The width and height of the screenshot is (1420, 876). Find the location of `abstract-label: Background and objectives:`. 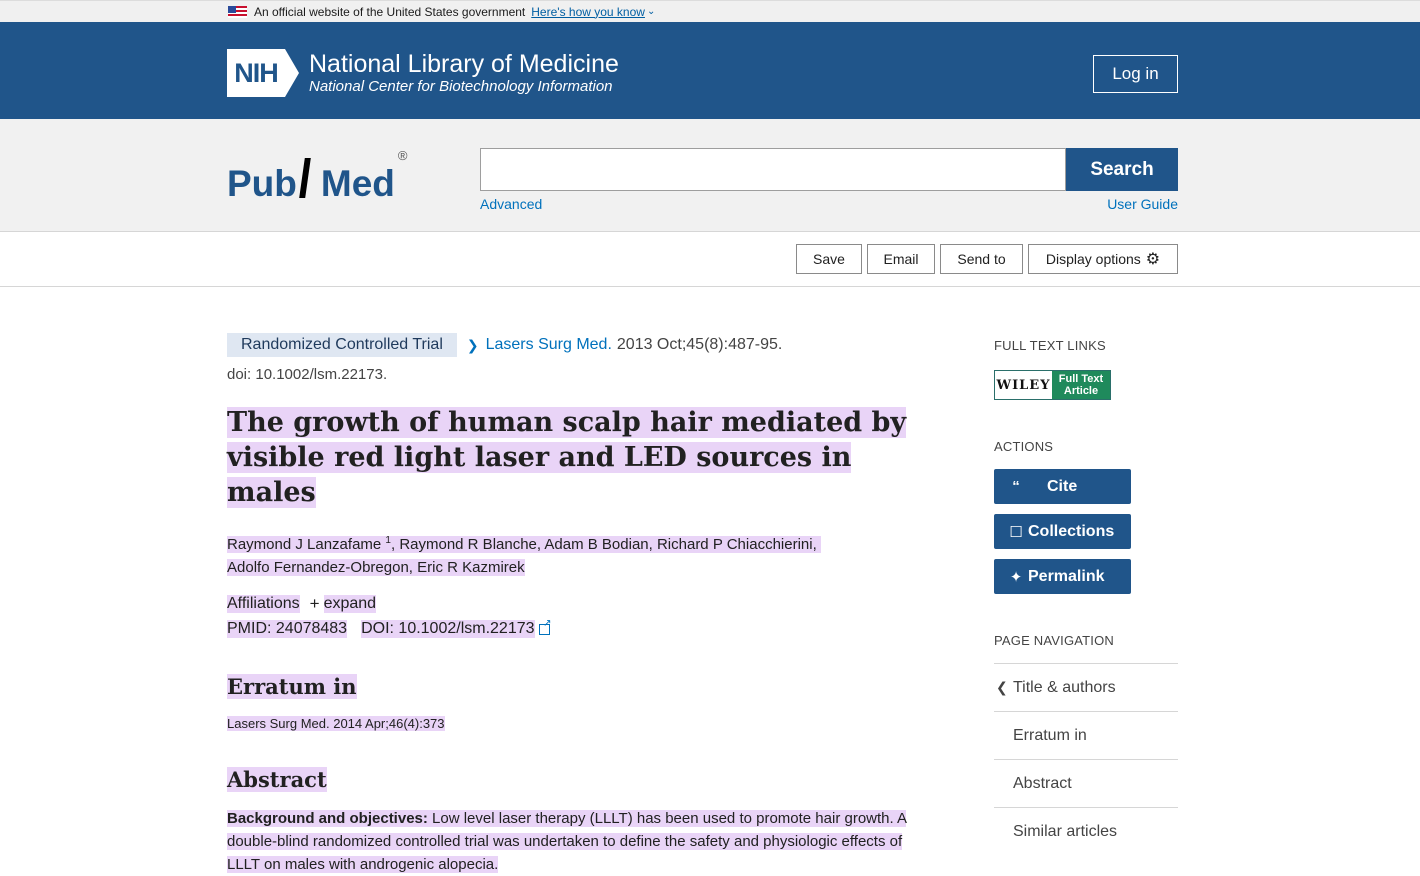

abstract-label: Background and objectives: is located at coordinates (327, 818).